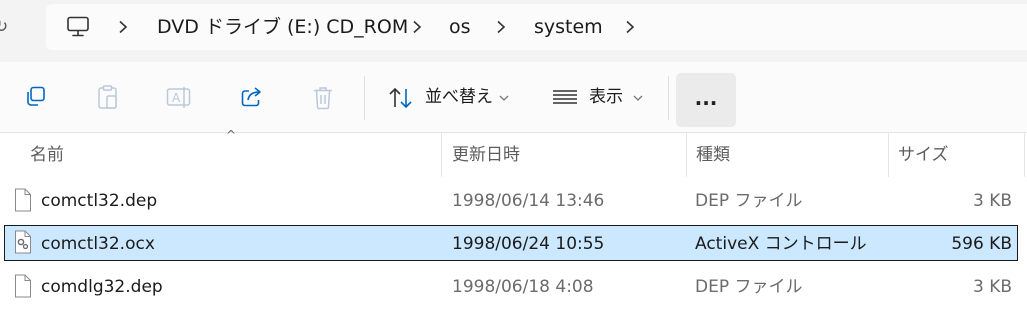  I want to click on breadcrumb-system: system, so click(568, 27).